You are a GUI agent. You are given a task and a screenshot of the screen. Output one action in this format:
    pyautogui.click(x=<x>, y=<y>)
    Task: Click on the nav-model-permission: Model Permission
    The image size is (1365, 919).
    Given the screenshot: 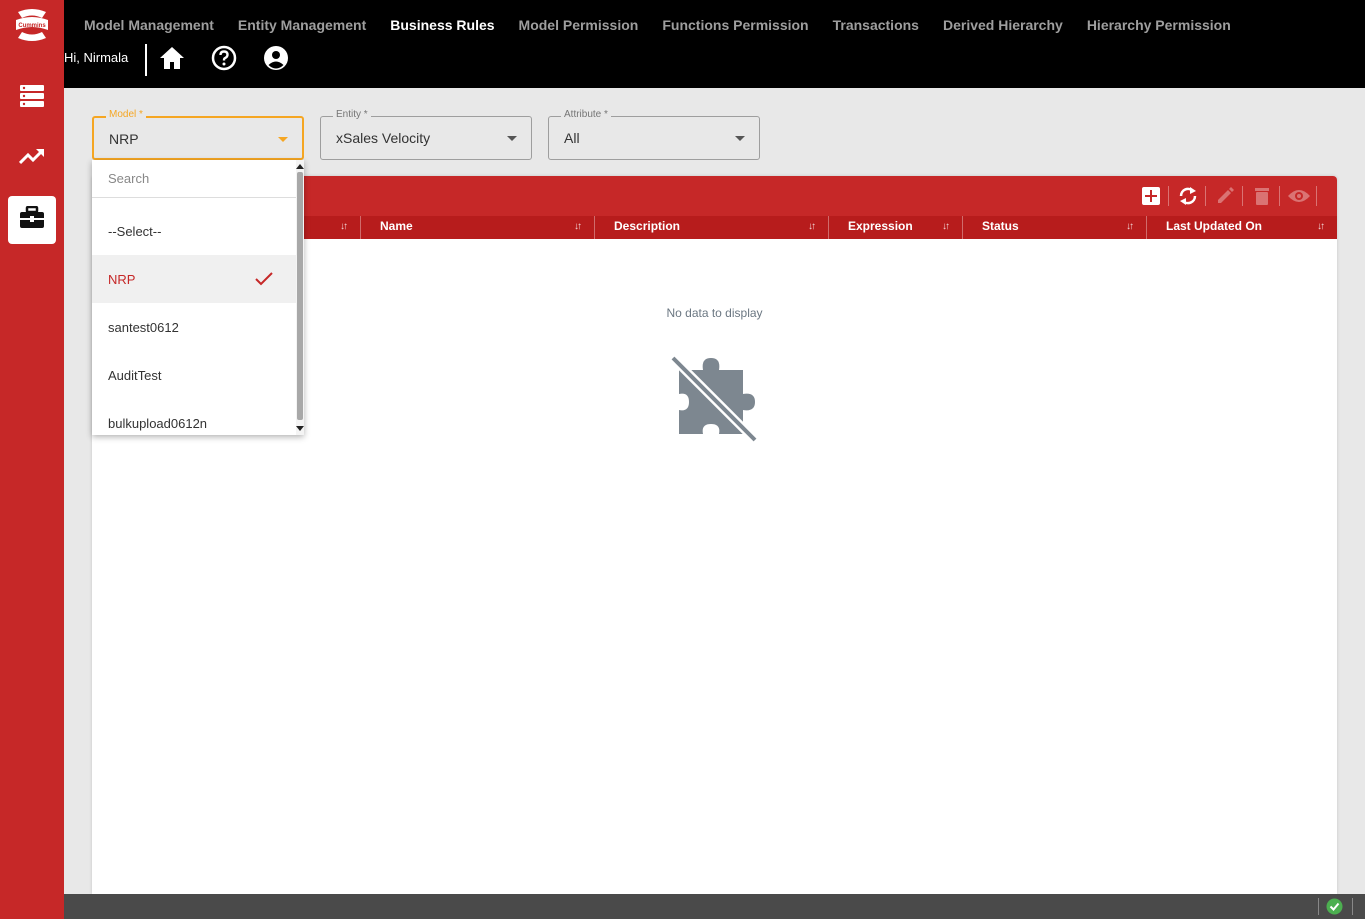 What is the action you would take?
    pyautogui.click(x=579, y=25)
    